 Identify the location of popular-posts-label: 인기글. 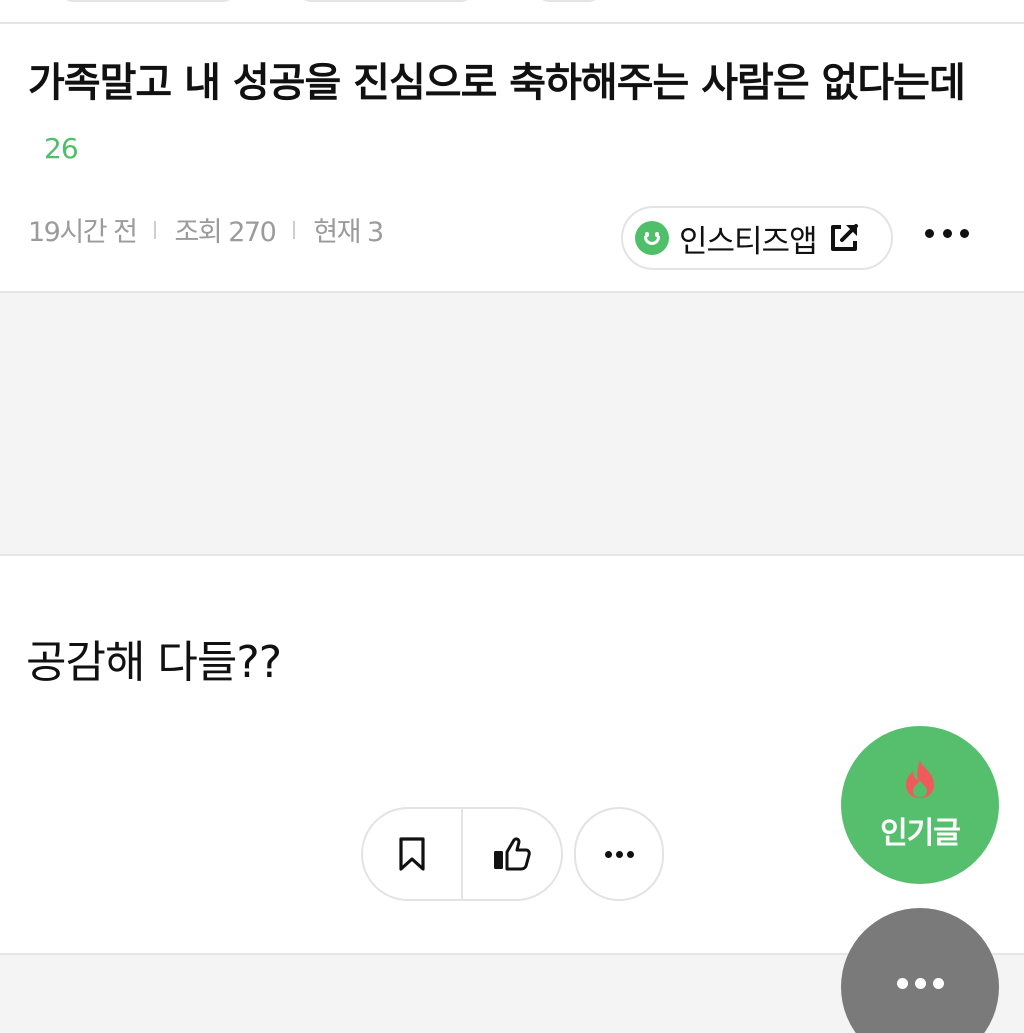
(920, 833).